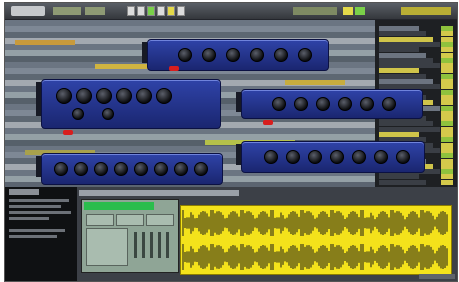  What do you see at coordinates (360, 11) in the screenshot?
I see `cpu-indicator` at bounding box center [360, 11].